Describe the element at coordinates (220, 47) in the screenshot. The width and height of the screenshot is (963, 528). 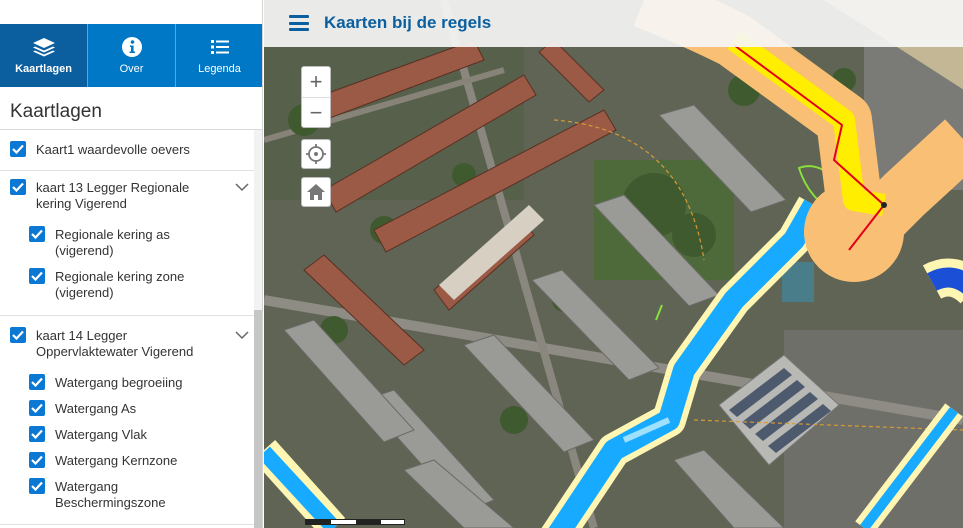
I see `list-icon` at that location.